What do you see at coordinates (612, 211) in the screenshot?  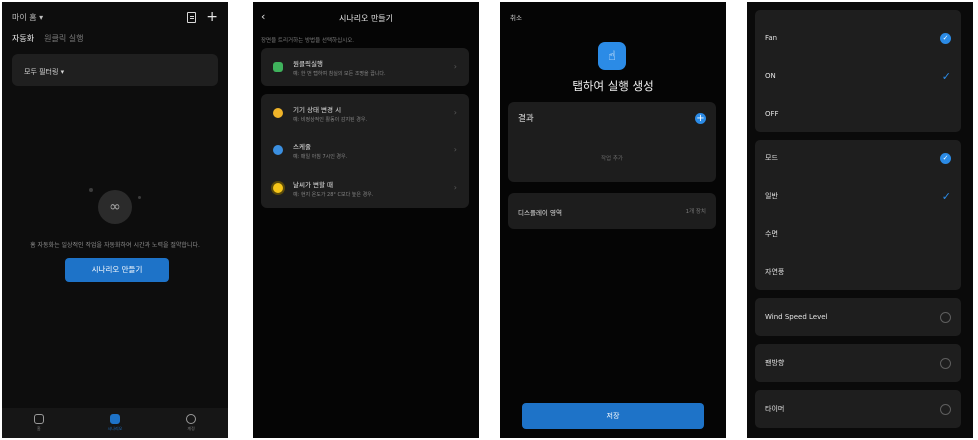 I see `display-area-row: 디스플레이 영역 1개 장치` at bounding box center [612, 211].